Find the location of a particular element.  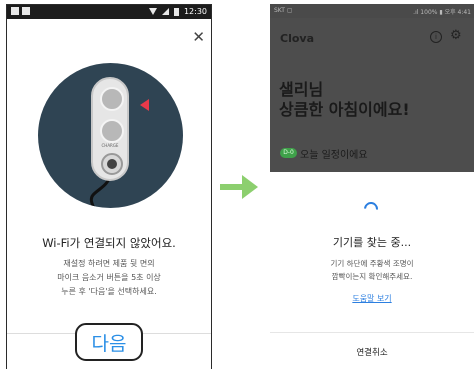

notification-icon is located at coordinates (15, 11).